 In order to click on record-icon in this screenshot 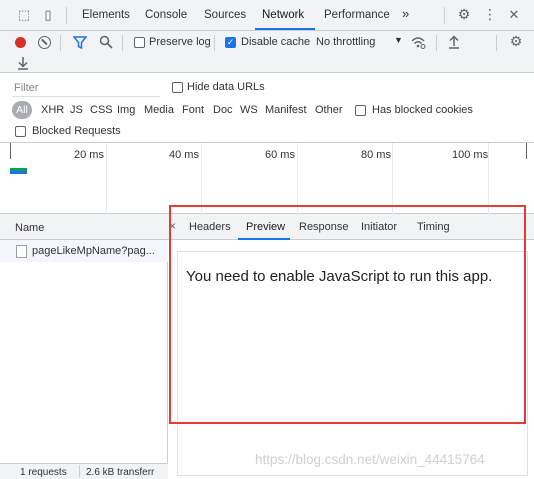, I will do `click(20, 42)`.